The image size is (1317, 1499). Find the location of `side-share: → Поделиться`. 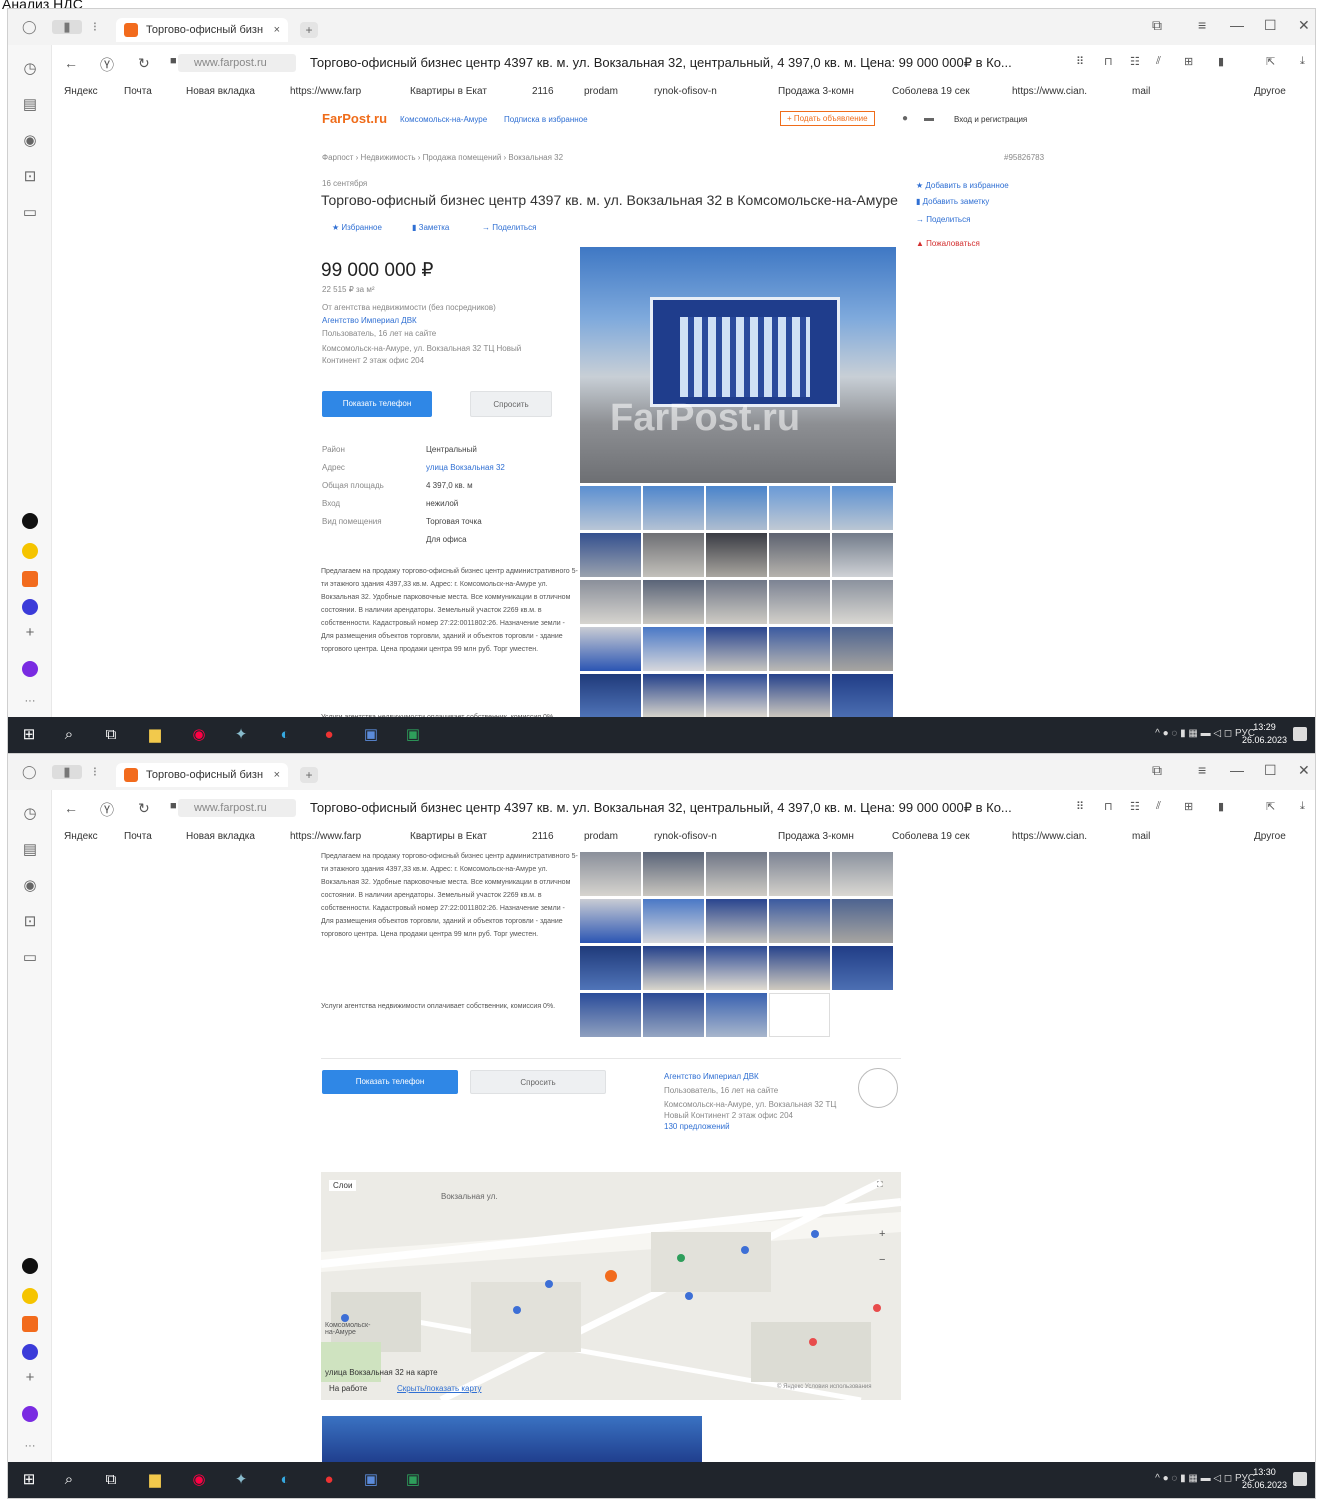

side-share: → Поделиться is located at coordinates (943, 219).